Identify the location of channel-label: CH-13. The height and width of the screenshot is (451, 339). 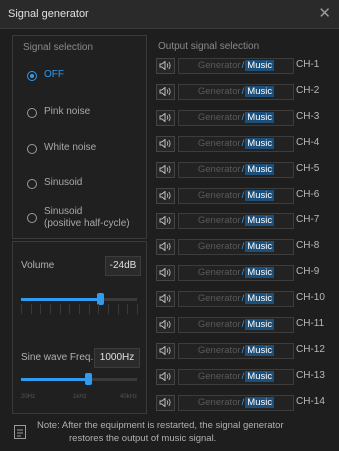
(310, 375).